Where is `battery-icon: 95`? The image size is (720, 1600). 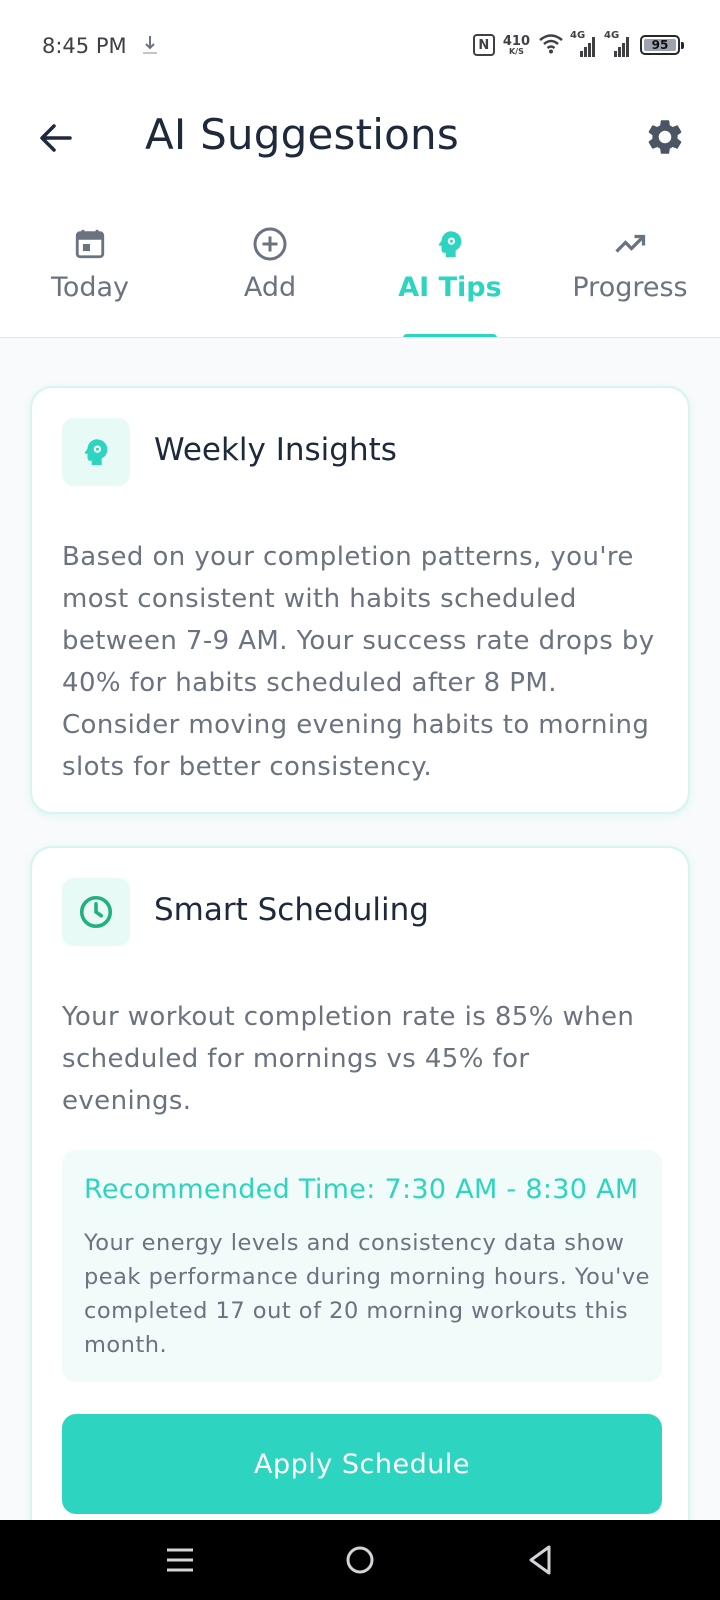 battery-icon: 95 is located at coordinates (662, 45).